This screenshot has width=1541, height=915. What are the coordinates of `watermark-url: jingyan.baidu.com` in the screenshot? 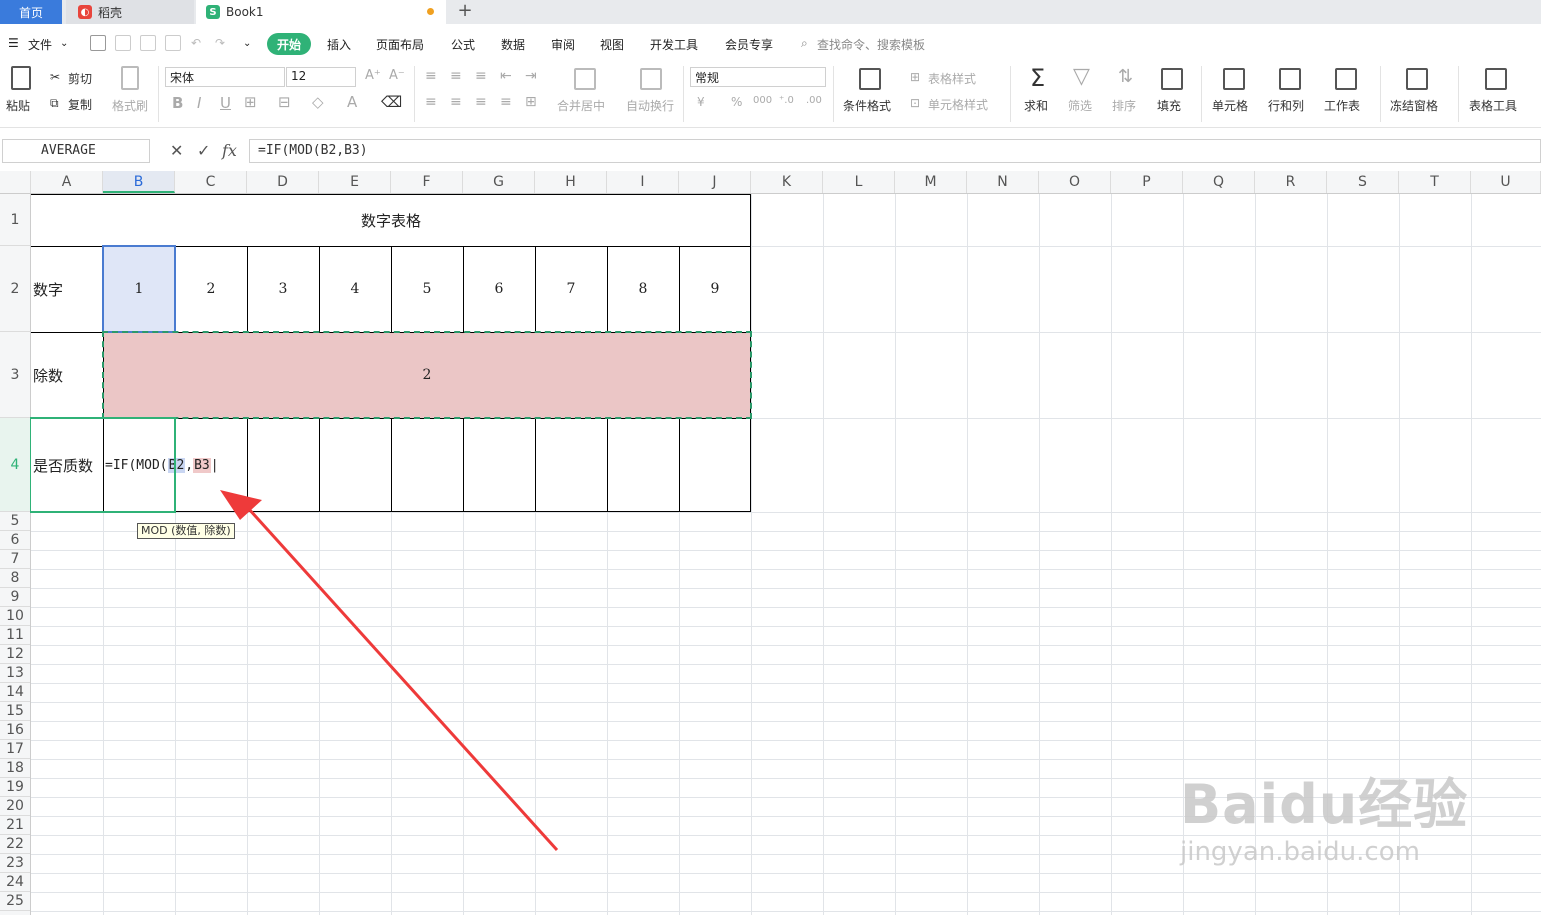 It's located at (1300, 852).